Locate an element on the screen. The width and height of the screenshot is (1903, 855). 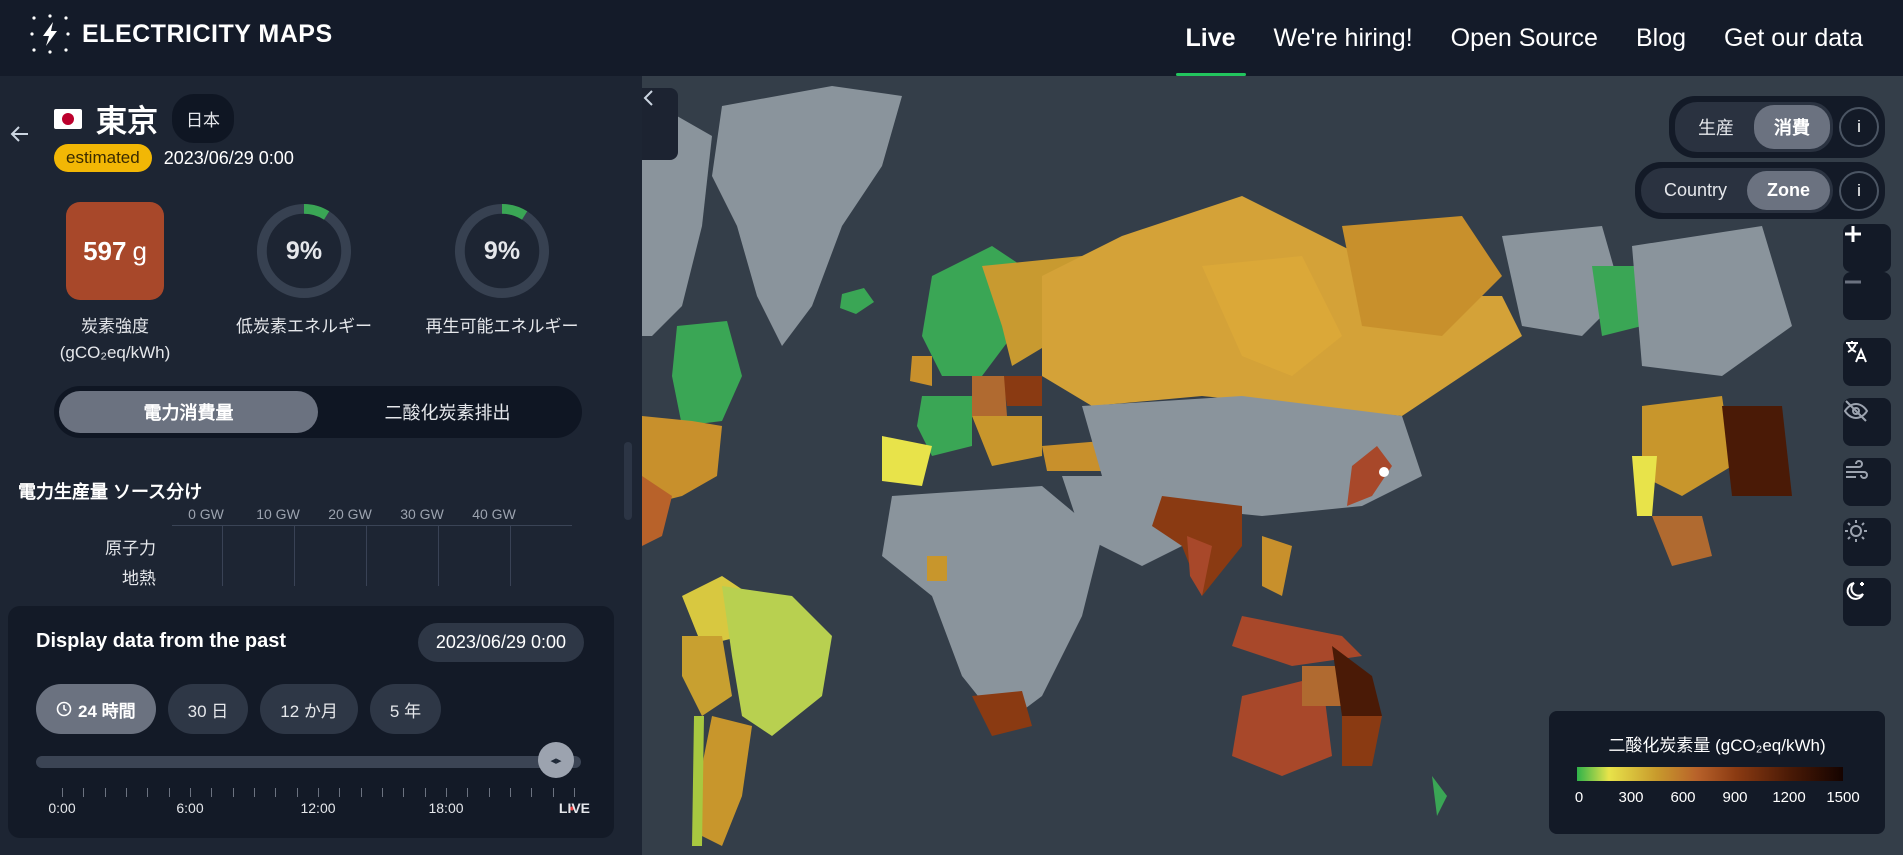
canada-west-region is located at coordinates (1712, 301).